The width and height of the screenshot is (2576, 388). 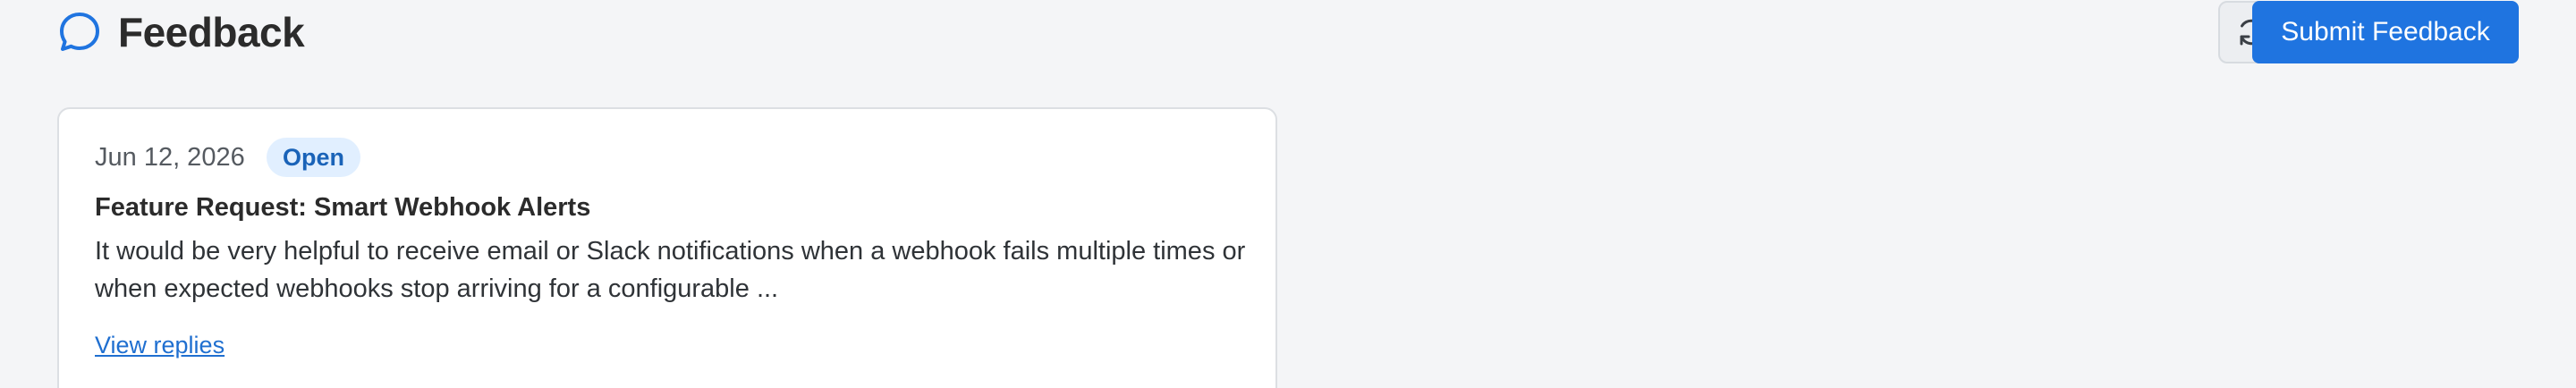 I want to click on feedback-title: Feature Request: Smart Webhook Alerts, so click(x=343, y=207).